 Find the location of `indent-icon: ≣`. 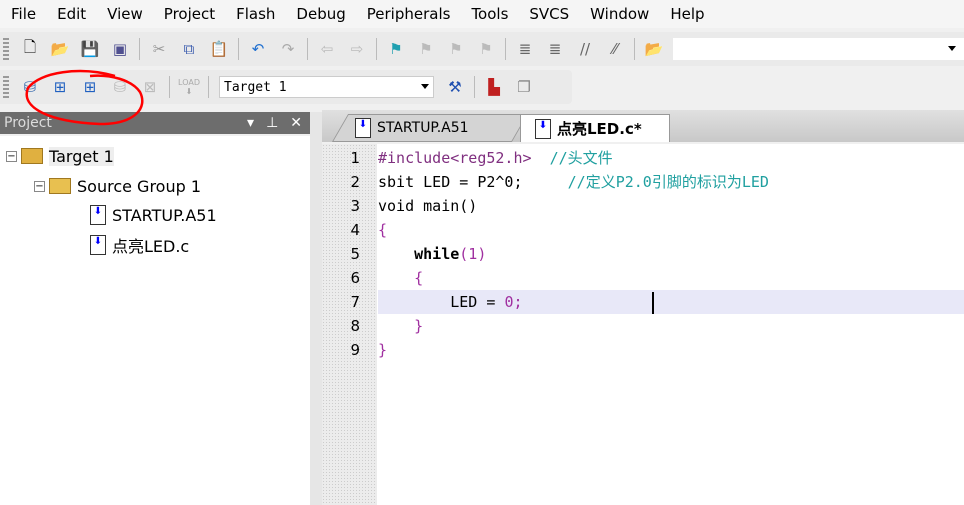

indent-icon: ≣ is located at coordinates (525, 49).